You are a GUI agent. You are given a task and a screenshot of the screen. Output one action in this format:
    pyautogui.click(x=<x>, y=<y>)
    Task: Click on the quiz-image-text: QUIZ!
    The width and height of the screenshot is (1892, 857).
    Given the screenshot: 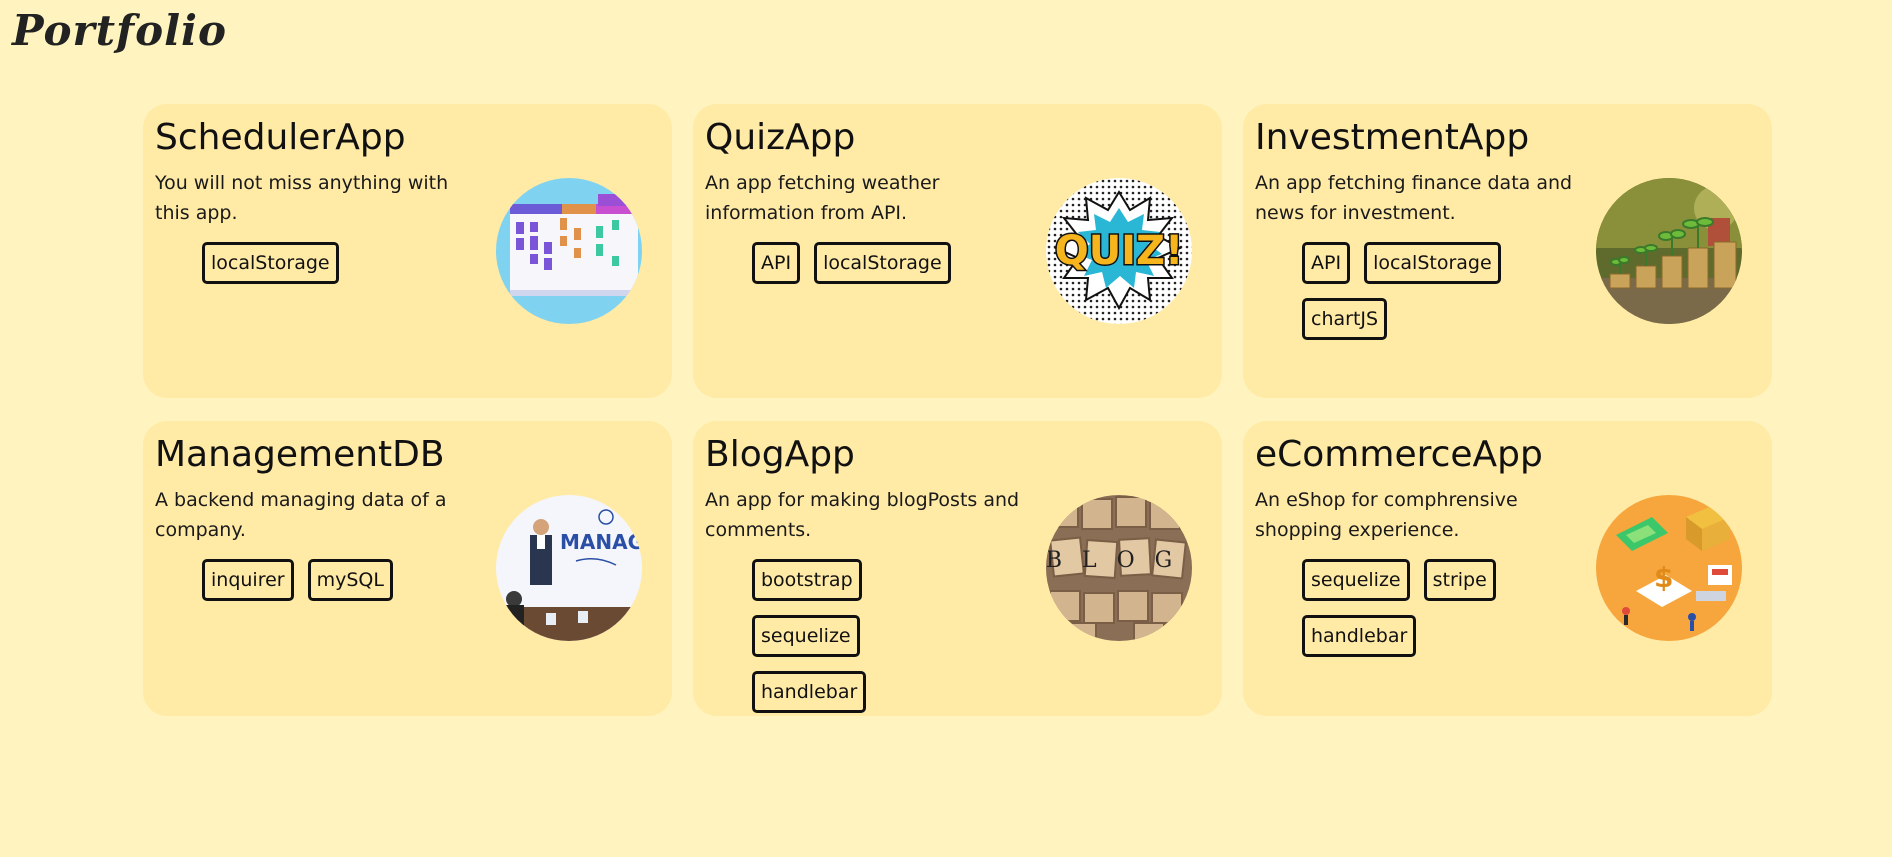 What is the action you would take?
    pyautogui.click(x=1119, y=251)
    